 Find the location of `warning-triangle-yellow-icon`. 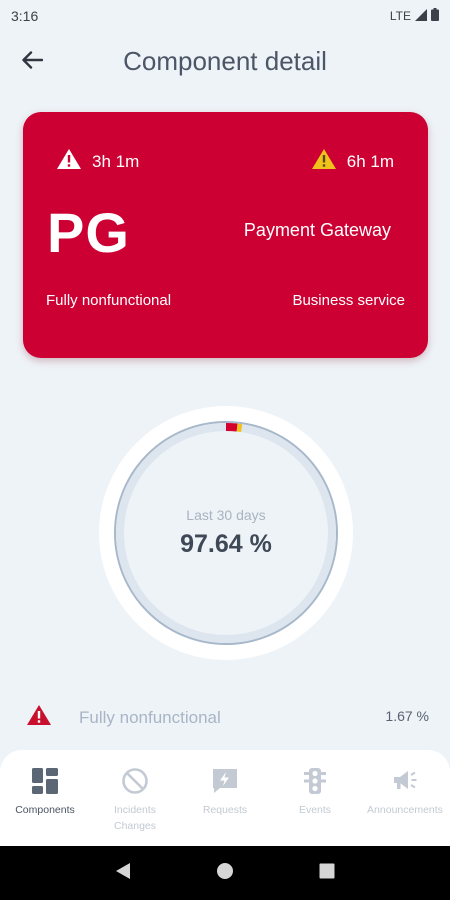

warning-triangle-yellow-icon is located at coordinates (324, 161).